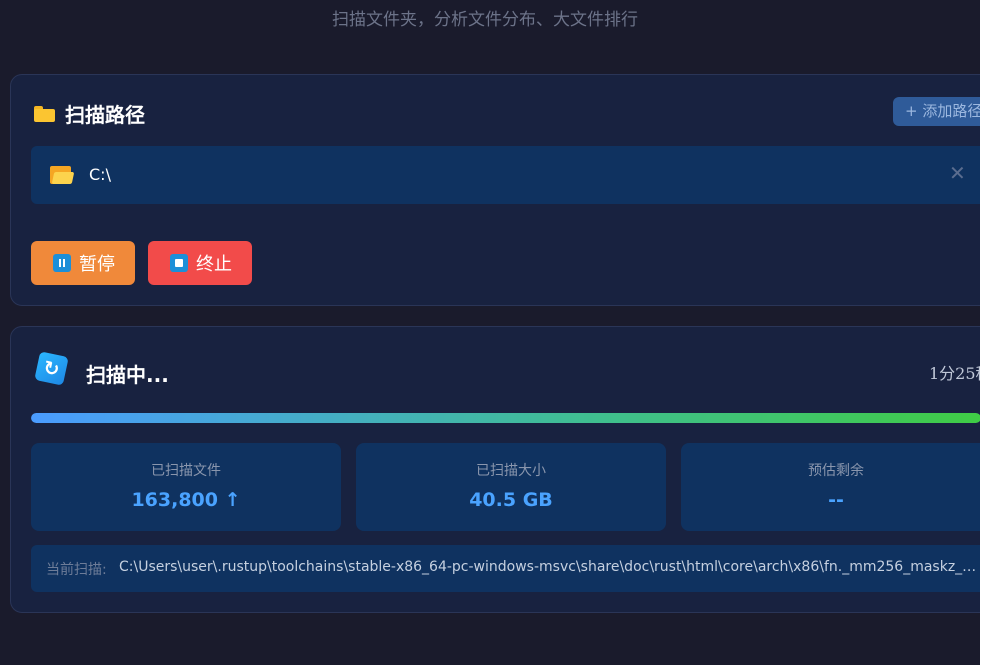 The height and width of the screenshot is (665, 981). I want to click on current-scan-label: 当前扫描:, so click(76, 570).